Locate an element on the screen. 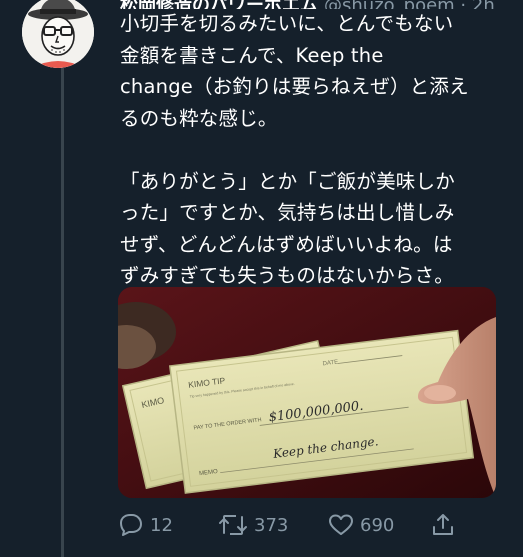 Image resolution: width=523 pixels, height=557 pixels. tweet-actions: 12 373 690 is located at coordinates (298, 525).